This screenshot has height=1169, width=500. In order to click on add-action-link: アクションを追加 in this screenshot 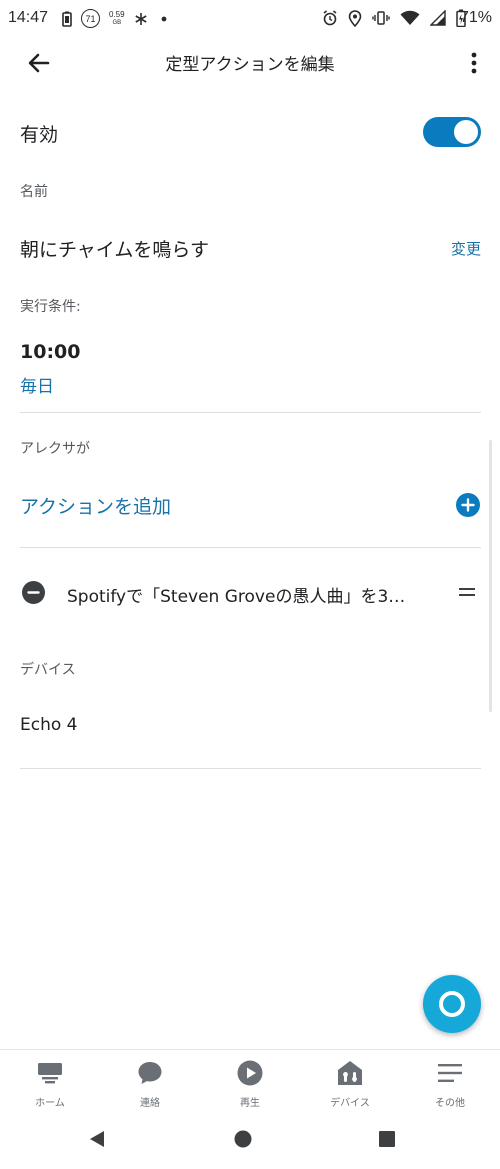, I will do `click(95, 505)`.